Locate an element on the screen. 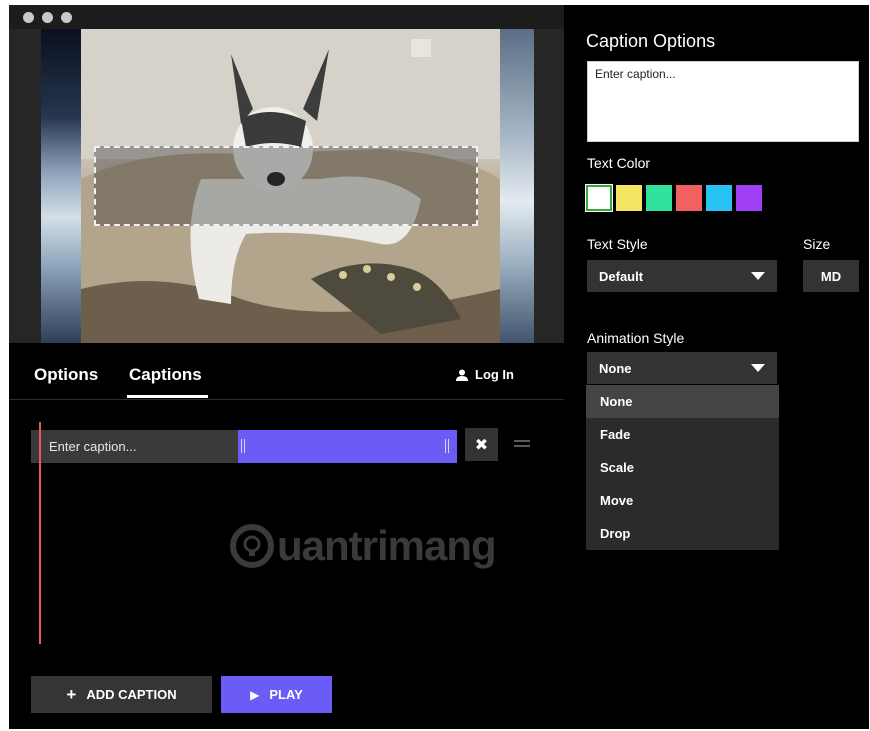 This screenshot has height=731, width=870. animation-style-menu: None Fade Scale Move Drop is located at coordinates (682, 467).